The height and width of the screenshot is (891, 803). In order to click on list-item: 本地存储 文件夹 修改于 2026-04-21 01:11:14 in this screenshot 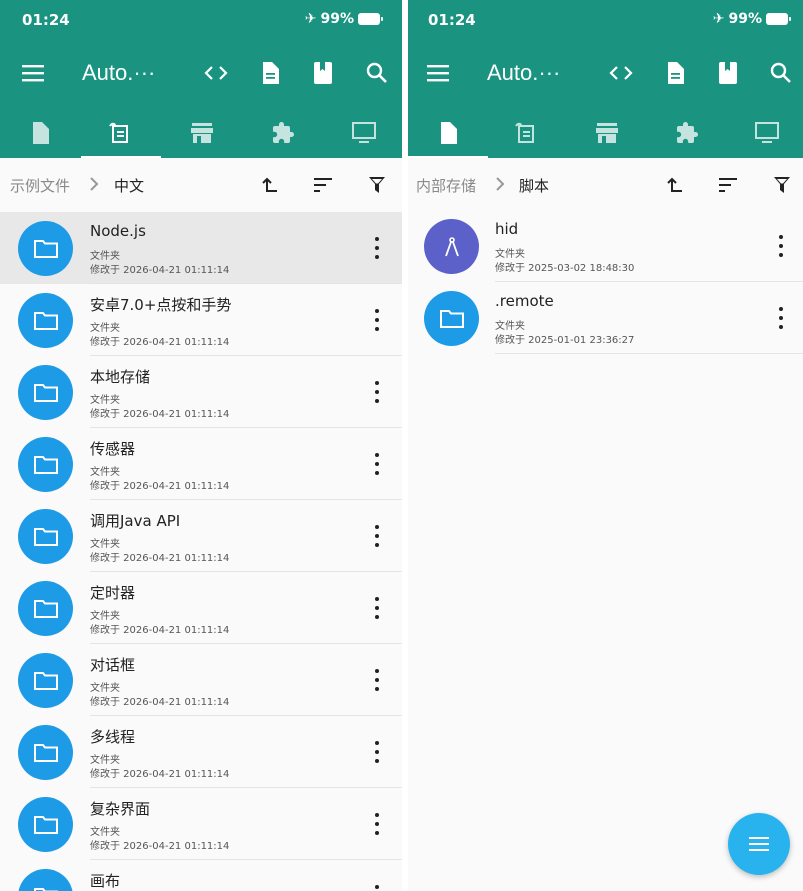, I will do `click(201, 392)`.